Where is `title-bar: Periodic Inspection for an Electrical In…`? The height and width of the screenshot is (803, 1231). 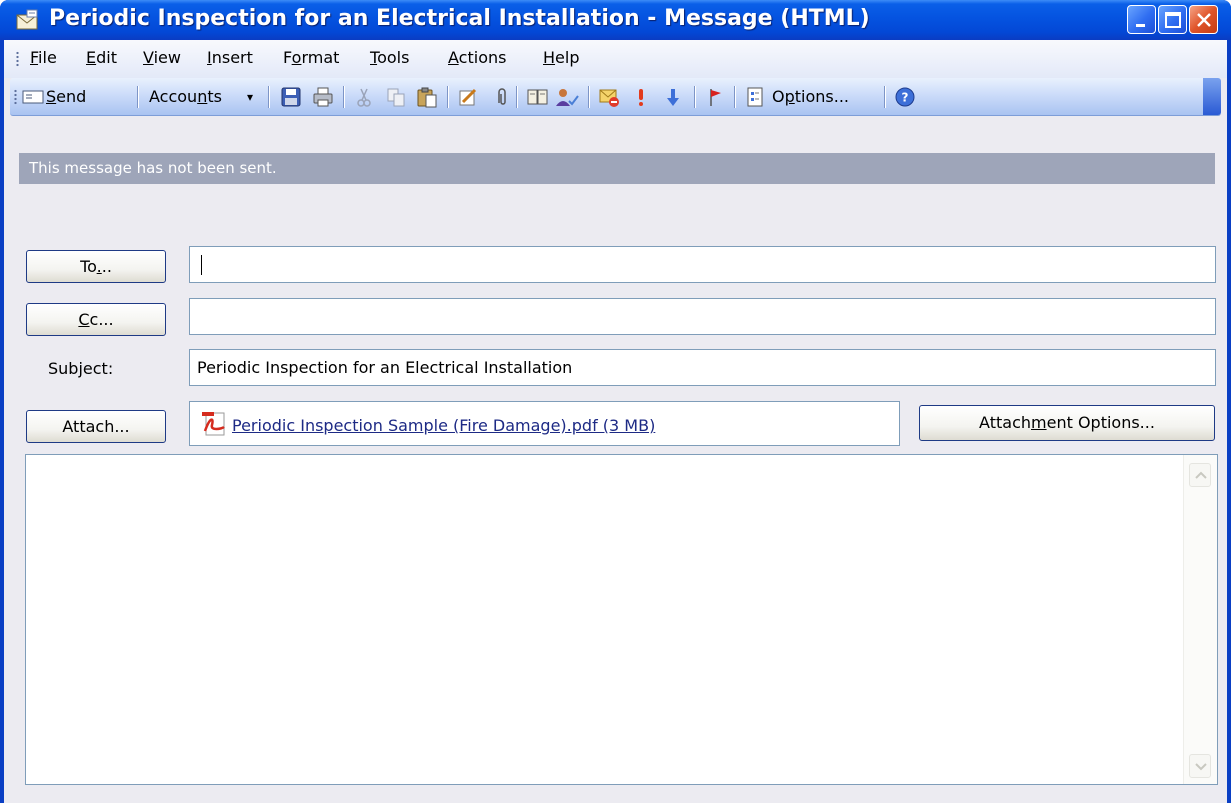 title-bar: Periodic Inspection for an Electrical In… is located at coordinates (615, 20).